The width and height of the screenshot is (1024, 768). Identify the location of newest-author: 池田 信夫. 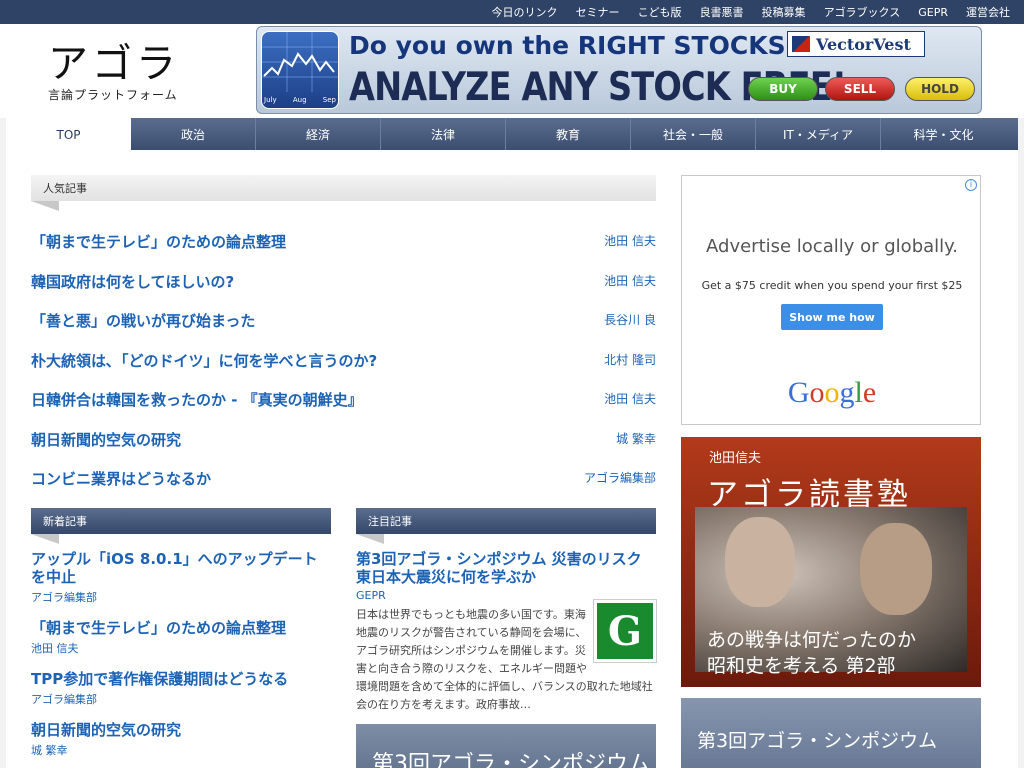
(181, 648).